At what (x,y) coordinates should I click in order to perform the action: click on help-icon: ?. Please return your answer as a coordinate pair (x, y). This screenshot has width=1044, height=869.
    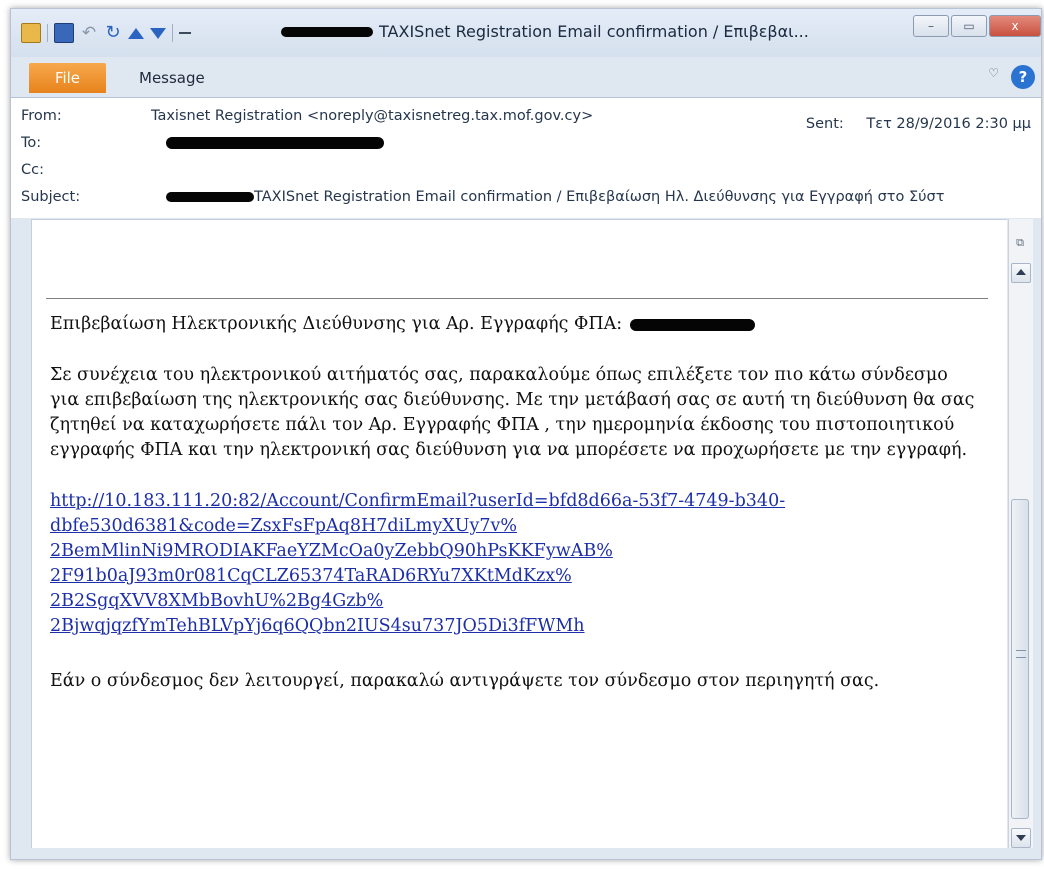
    Looking at the image, I should click on (1023, 77).